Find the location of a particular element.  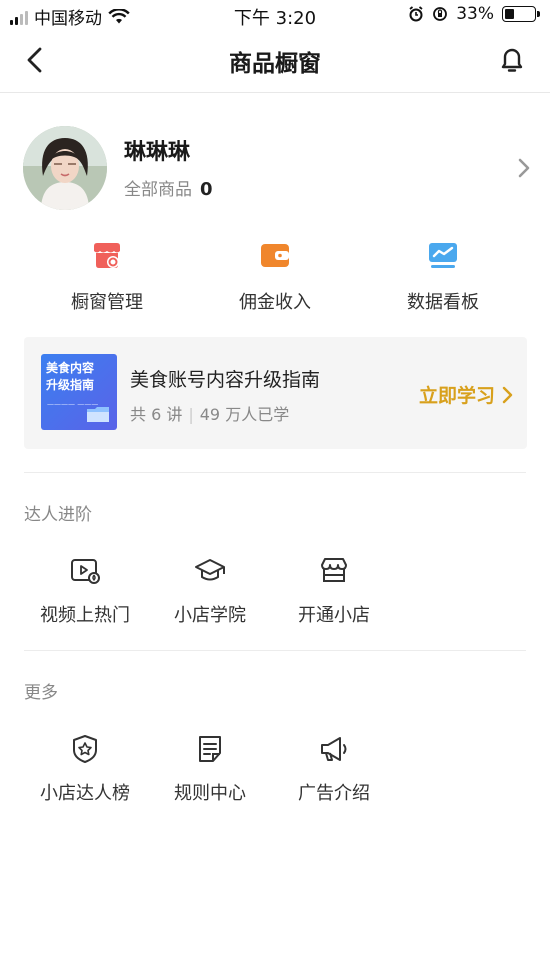

graduation-cap-icon is located at coordinates (210, 571).